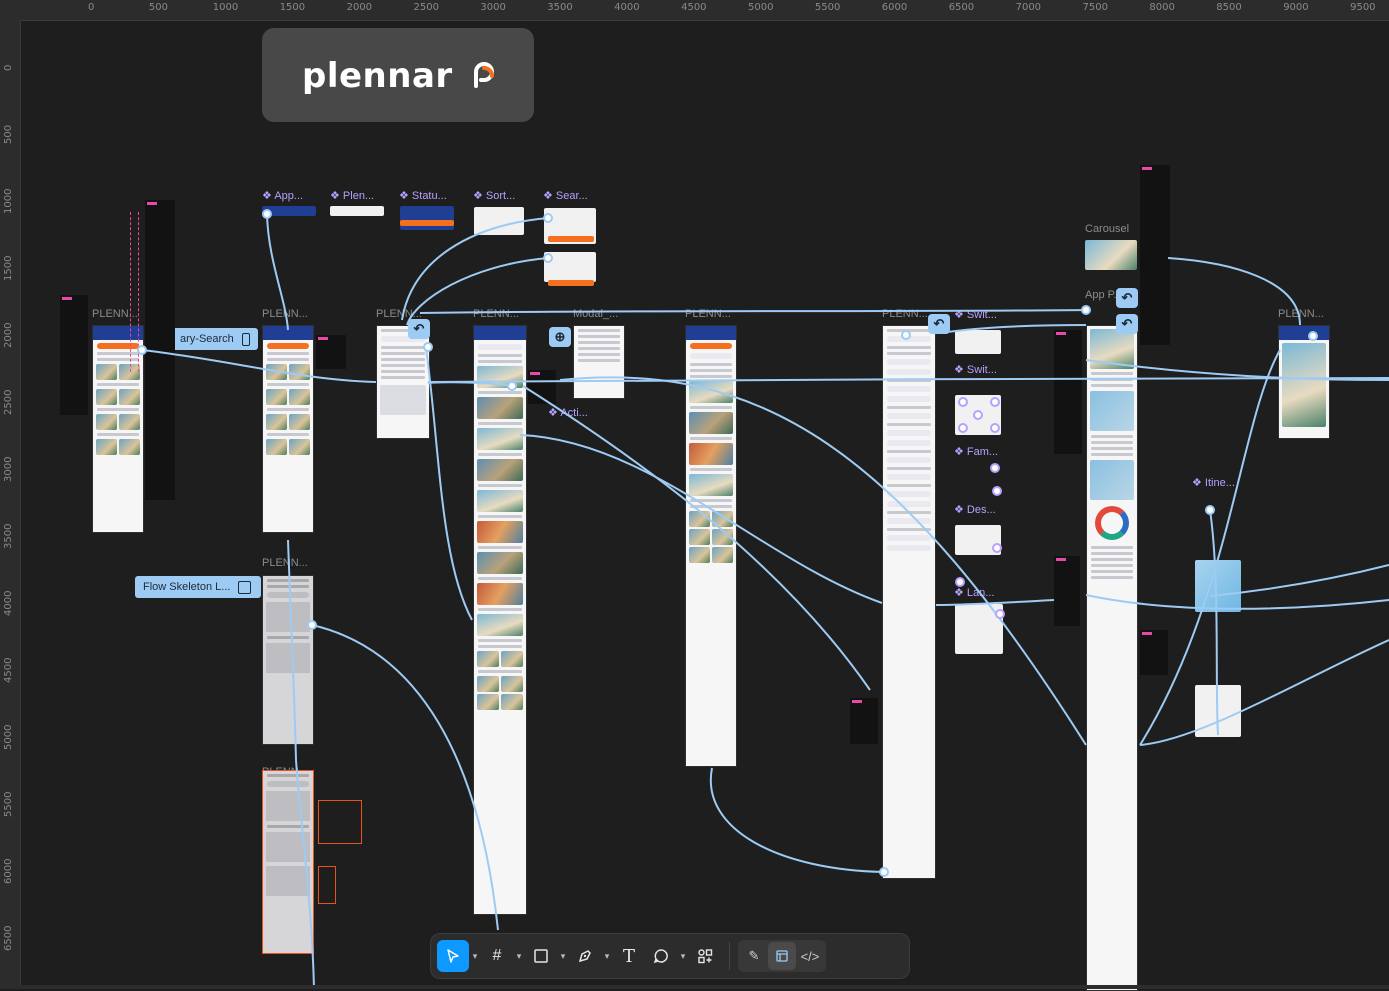  What do you see at coordinates (426, 7) in the screenshot?
I see `ruler-top-tick-label: 2500` at bounding box center [426, 7].